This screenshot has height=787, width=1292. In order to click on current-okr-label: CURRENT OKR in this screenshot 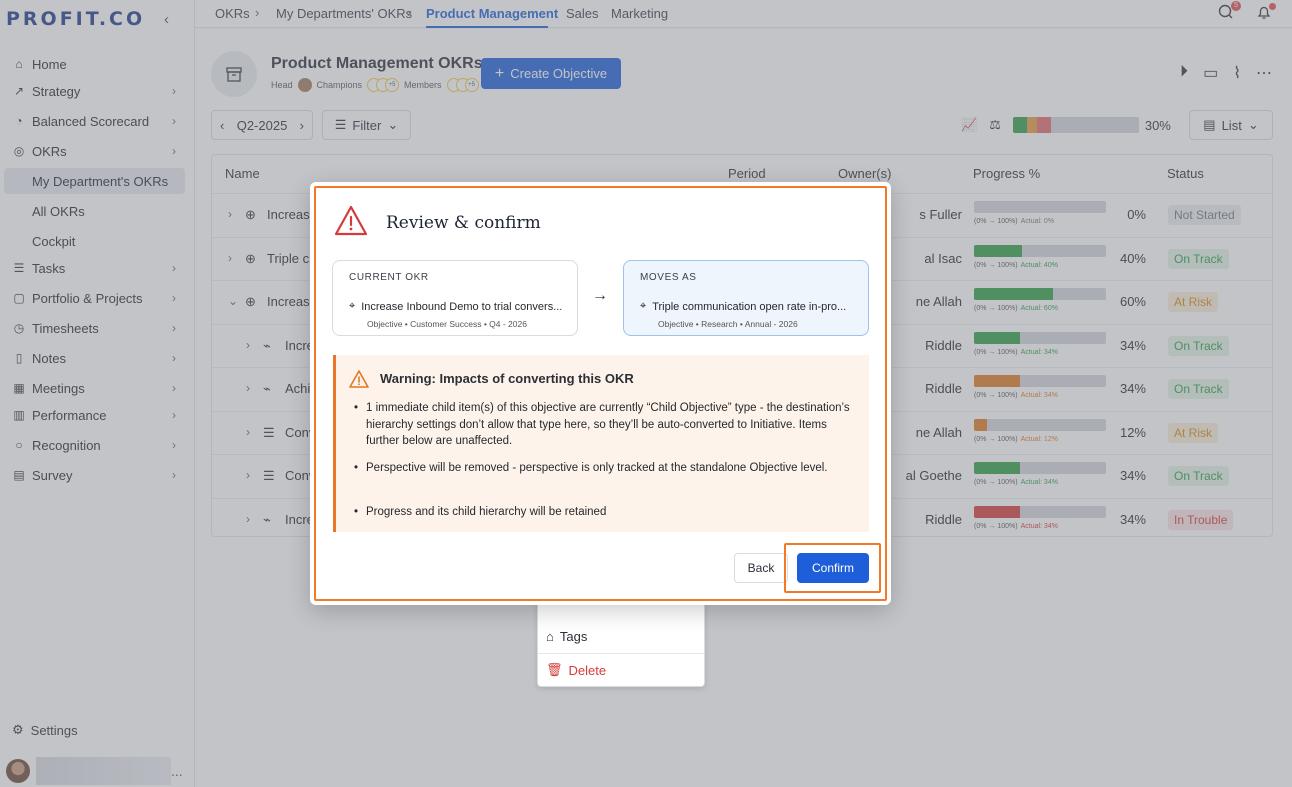, I will do `click(389, 277)`.